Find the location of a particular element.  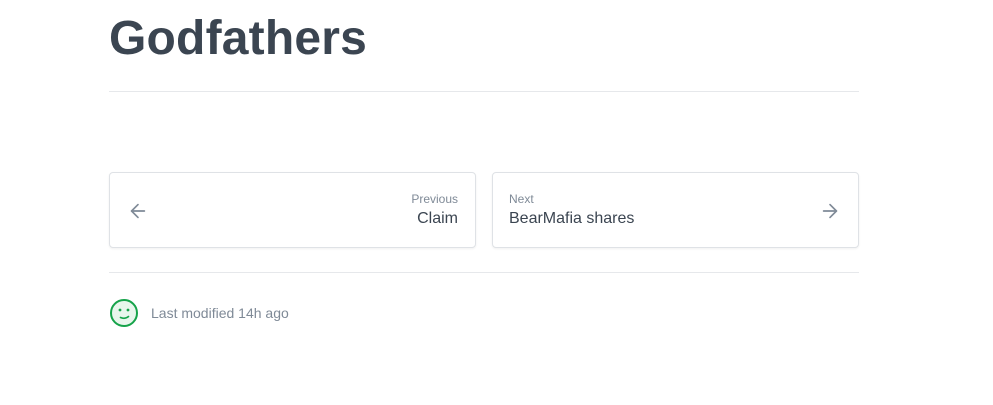

next-page-link: Next BearMafia shares is located at coordinates (675, 210).